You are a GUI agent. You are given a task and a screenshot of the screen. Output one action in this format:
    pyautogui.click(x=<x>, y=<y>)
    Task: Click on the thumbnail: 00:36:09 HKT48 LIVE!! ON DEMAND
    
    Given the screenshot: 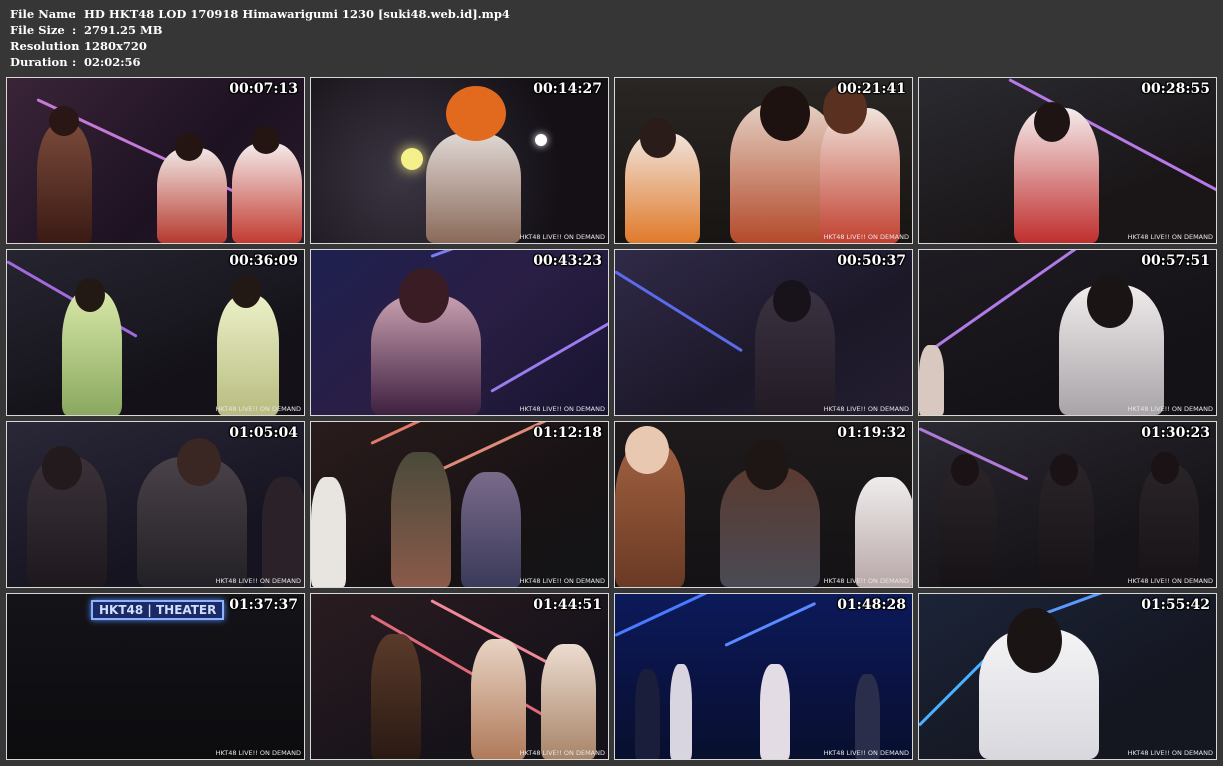 What is the action you would take?
    pyautogui.click(x=155, y=332)
    